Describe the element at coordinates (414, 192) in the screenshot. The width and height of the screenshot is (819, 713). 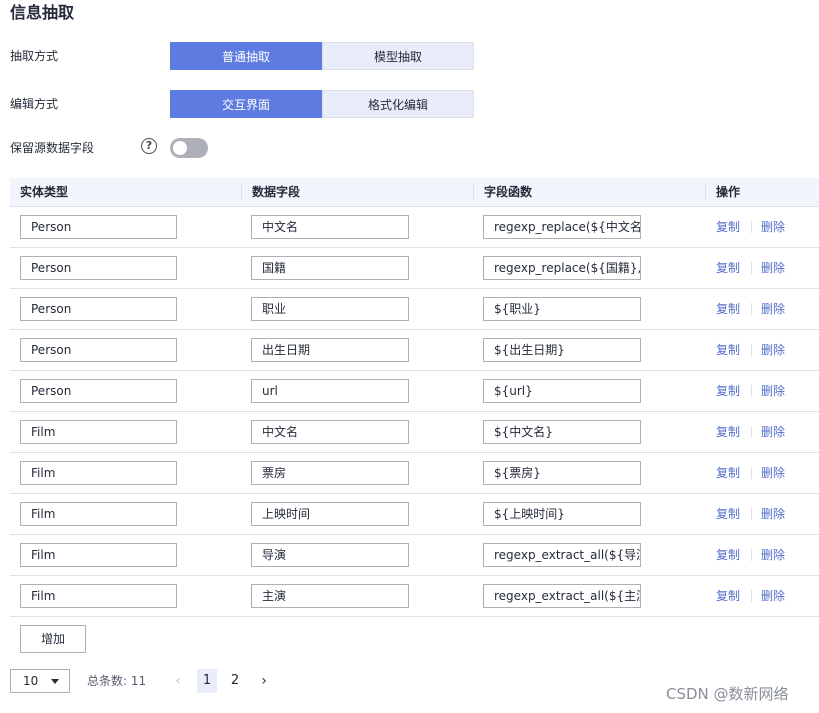
I see `table-header: 实体类型 数据字段 字段函数 操作` at that location.